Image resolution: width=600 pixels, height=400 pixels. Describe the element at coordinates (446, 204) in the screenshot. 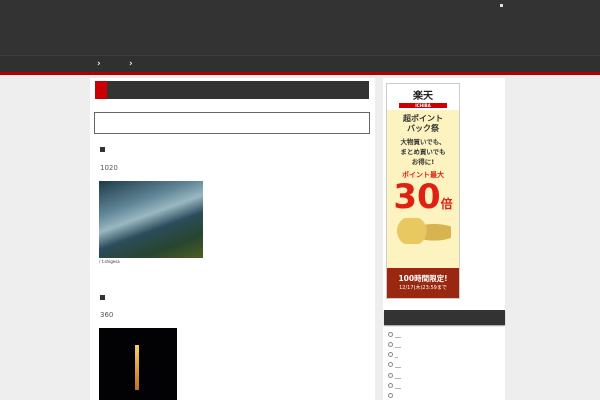

I see `ad-text: 倍` at that location.